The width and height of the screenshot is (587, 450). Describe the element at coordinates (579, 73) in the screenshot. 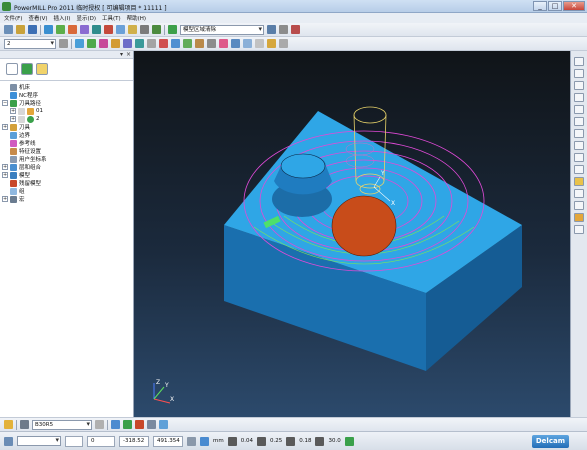

I see `view-iso2-icon` at that location.